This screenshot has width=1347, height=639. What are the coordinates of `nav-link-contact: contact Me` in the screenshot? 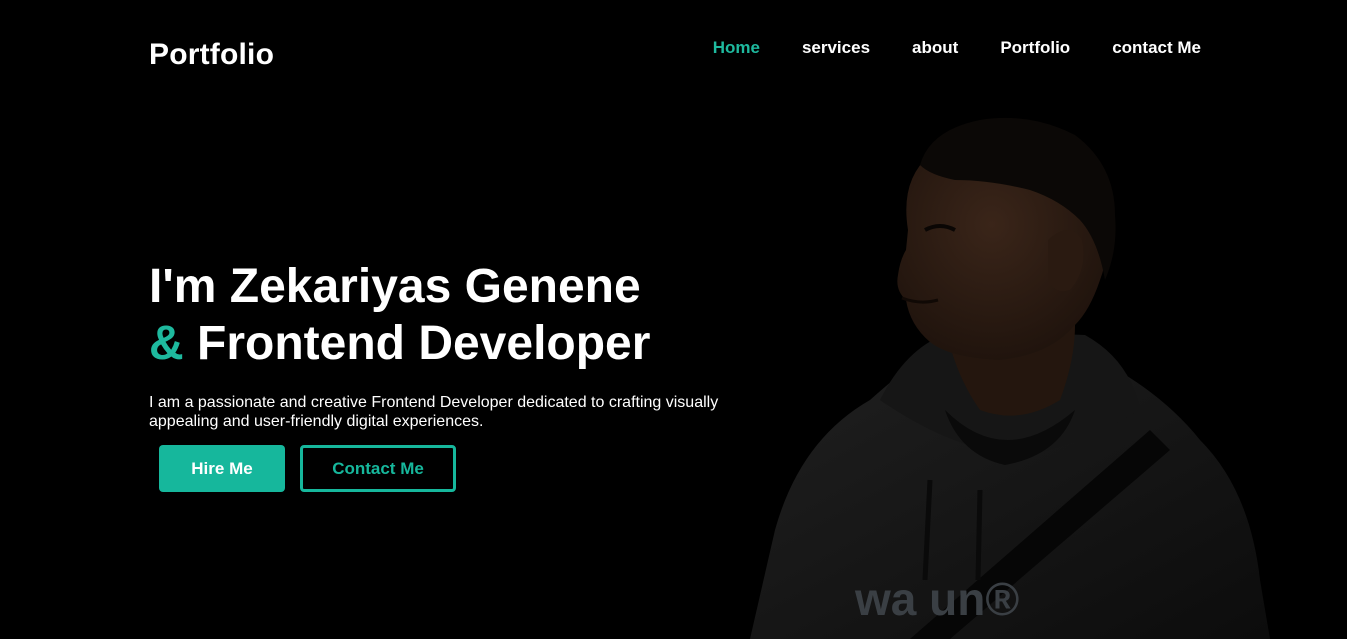 It's located at (1156, 48).